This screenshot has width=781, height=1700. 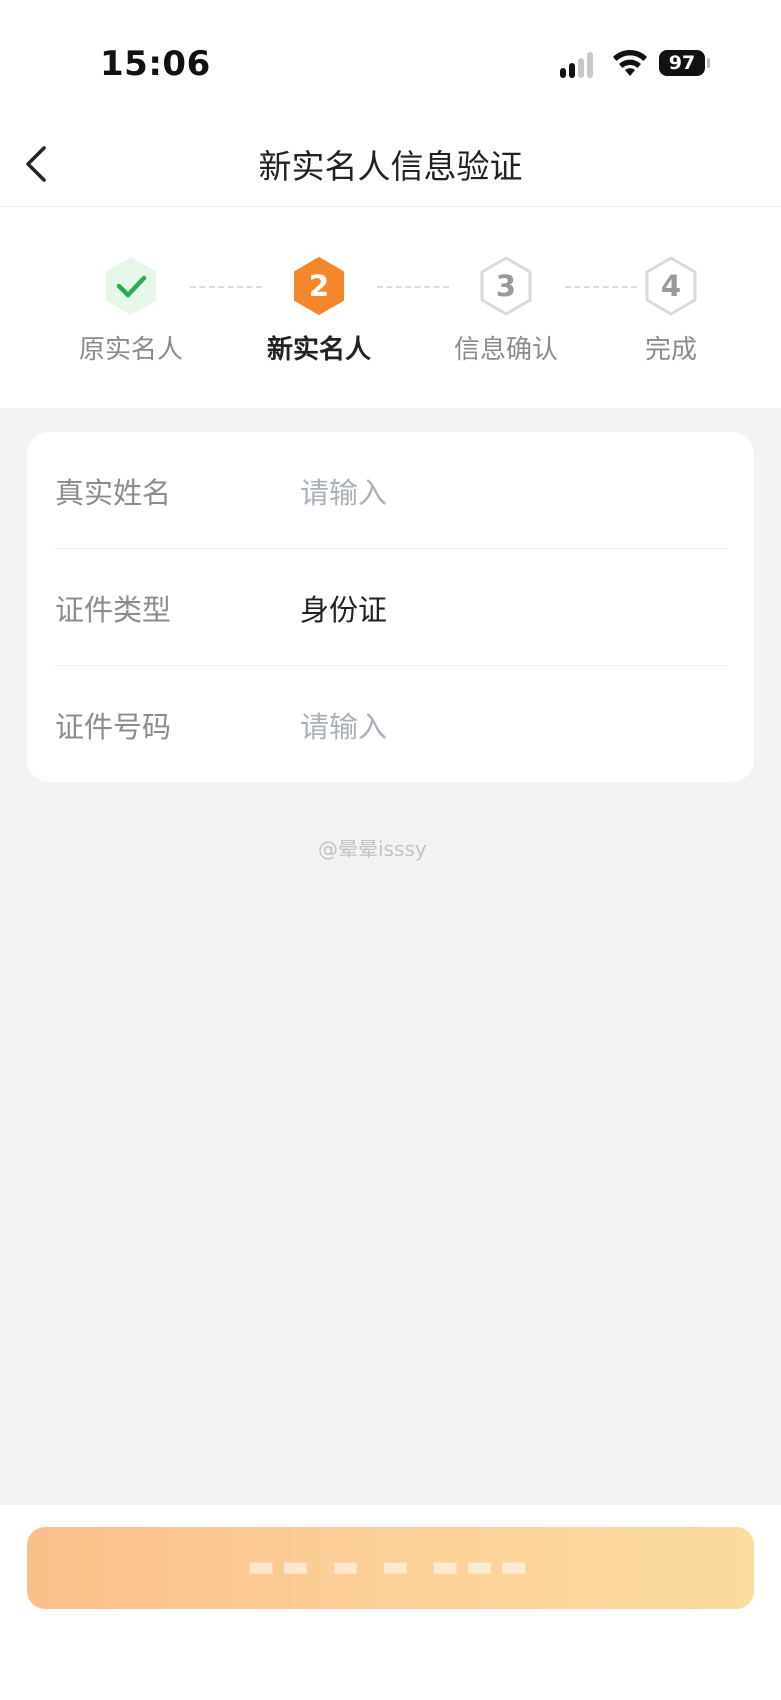 I want to click on step-2-number: 2, so click(x=319, y=286).